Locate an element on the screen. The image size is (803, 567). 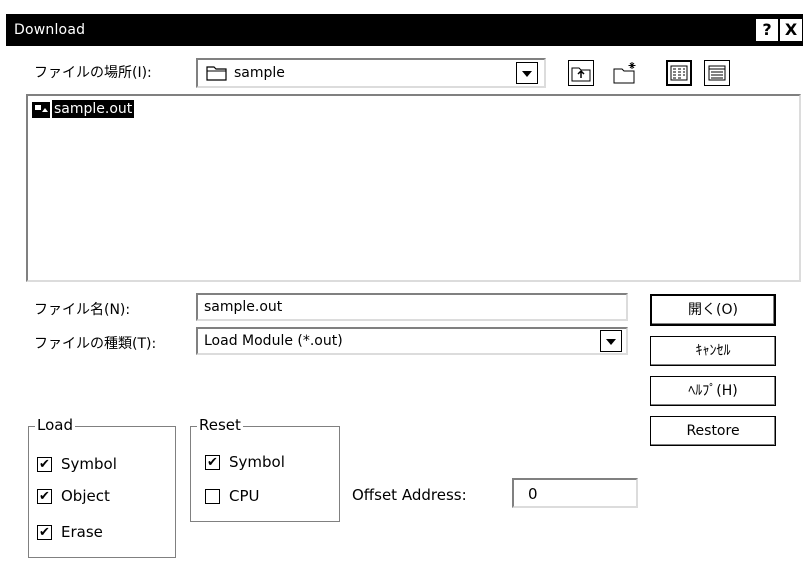
list-view-icon is located at coordinates (679, 73).